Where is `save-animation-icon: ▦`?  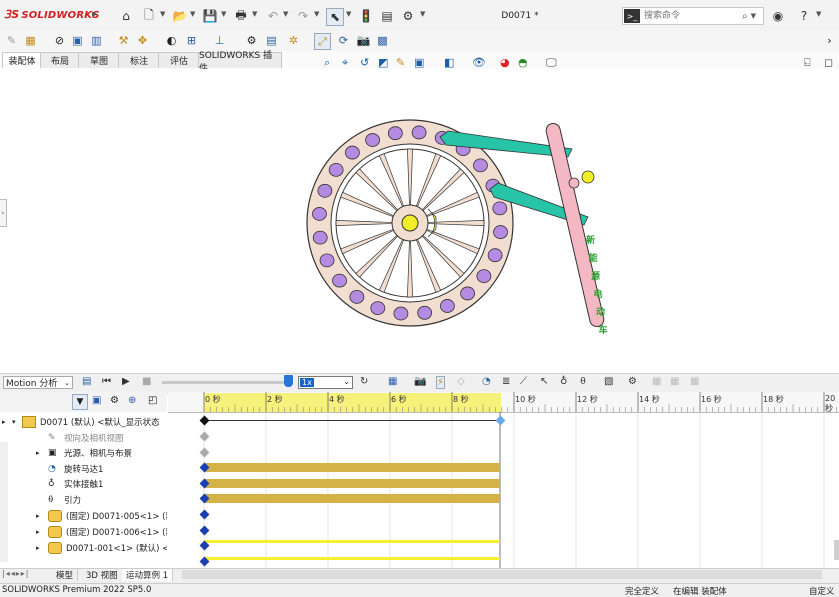
save-animation-icon: ▦ is located at coordinates (392, 381).